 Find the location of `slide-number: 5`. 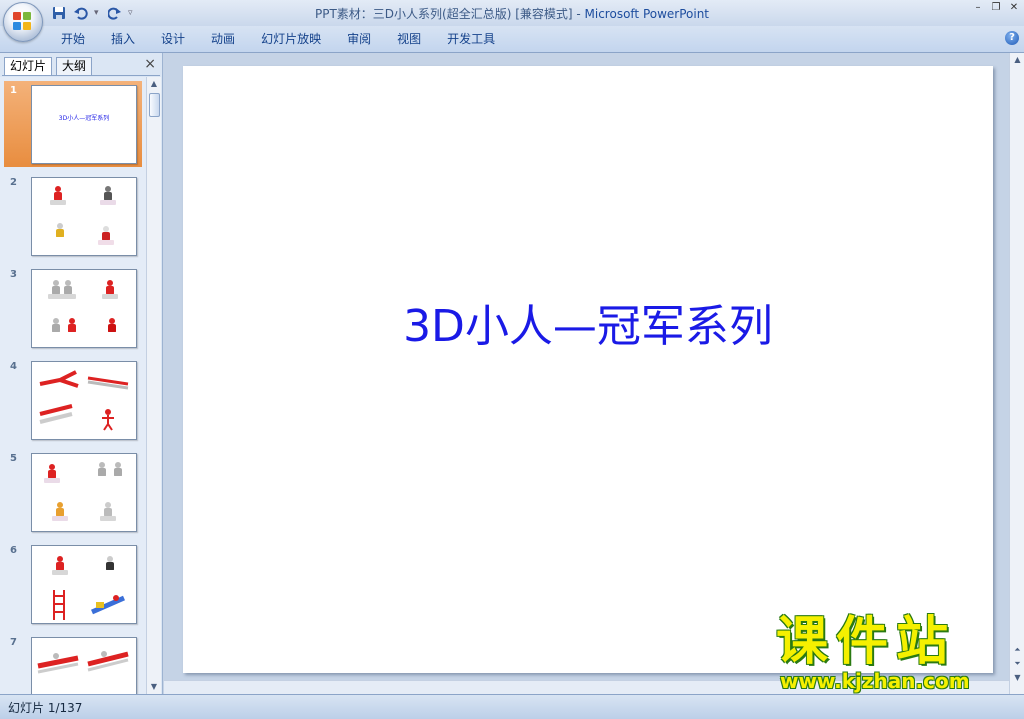

slide-number: 5 is located at coordinates (13, 458).